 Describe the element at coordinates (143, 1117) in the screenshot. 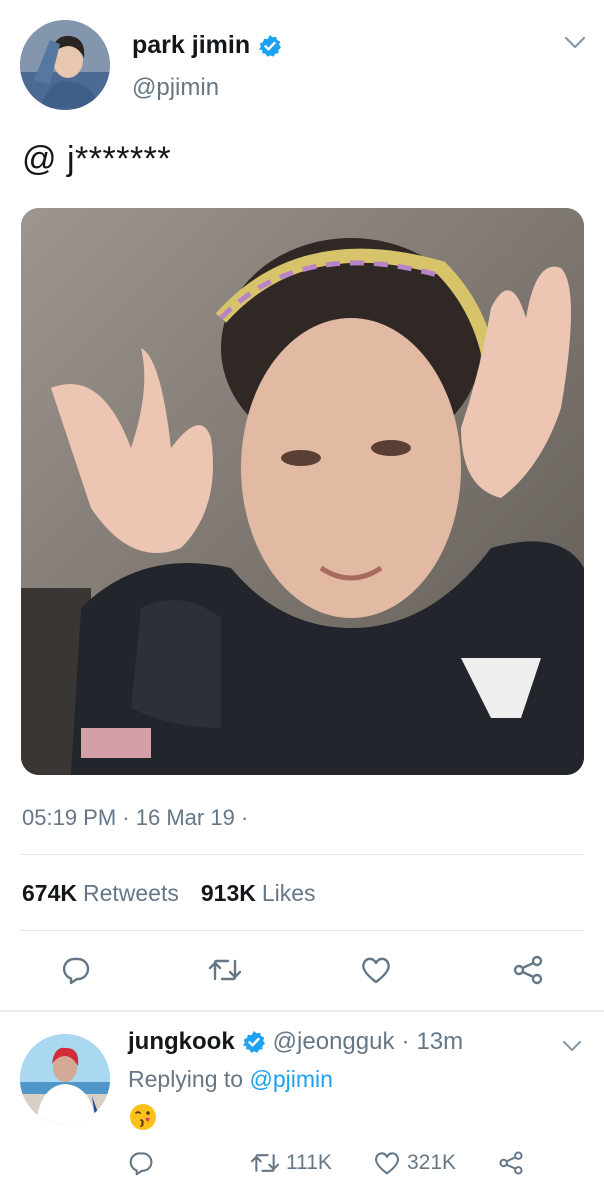

I see `kissing-face-emoji` at that location.